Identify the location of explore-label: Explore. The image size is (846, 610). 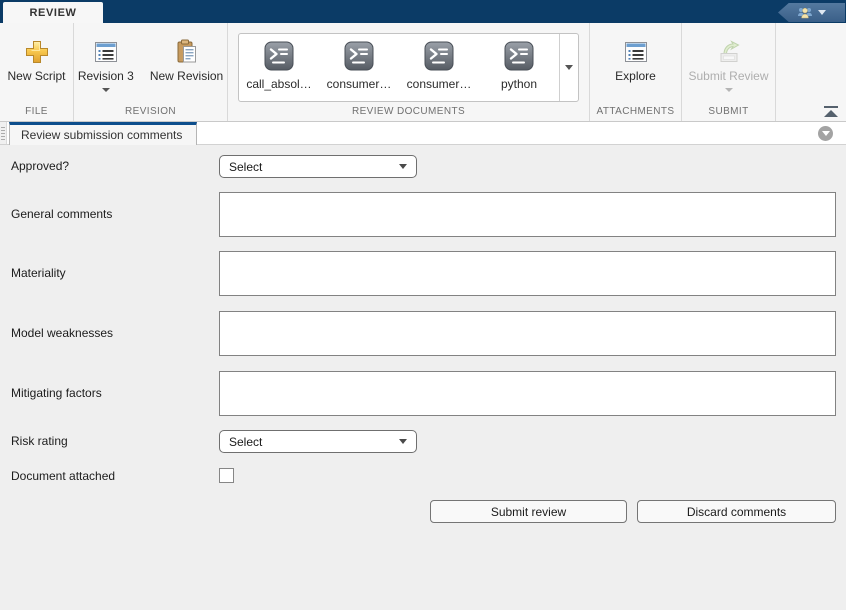
(635, 76).